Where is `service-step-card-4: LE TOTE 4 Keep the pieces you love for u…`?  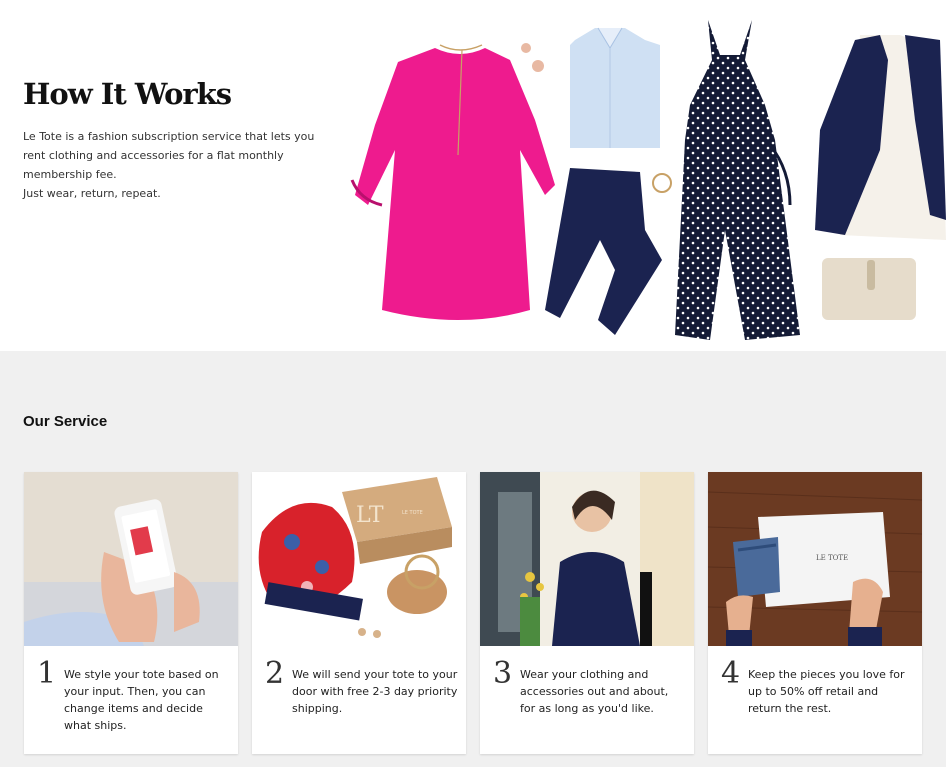 service-step-card-4: LE TOTE 4 Keep the pieces you love for u… is located at coordinates (815, 613).